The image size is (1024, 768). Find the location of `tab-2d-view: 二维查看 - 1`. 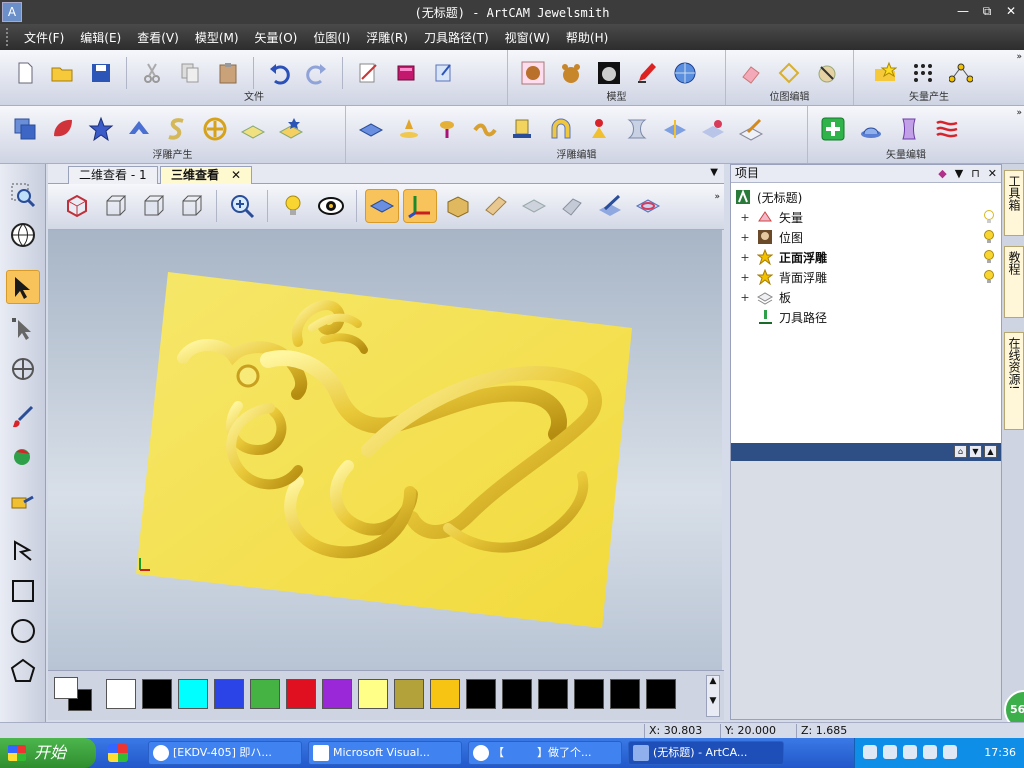

tab-2d-view: 二维查看 - 1 is located at coordinates (113, 175).